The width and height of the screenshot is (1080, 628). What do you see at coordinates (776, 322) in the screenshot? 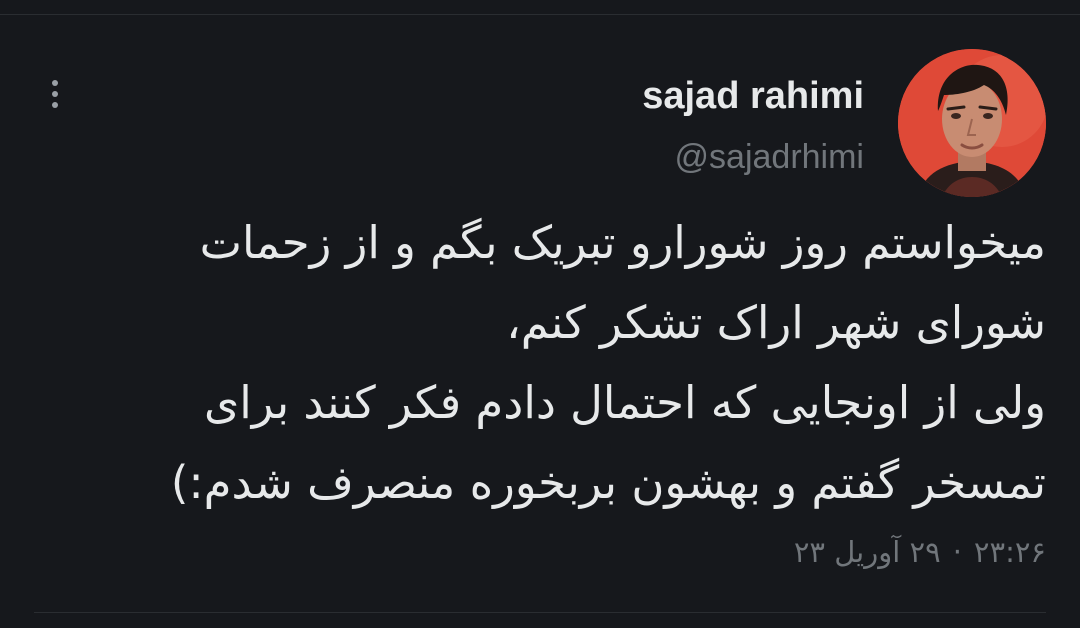
I see `tweet-text-line: شورای شهر اراک تشکر کنم،` at bounding box center [776, 322].